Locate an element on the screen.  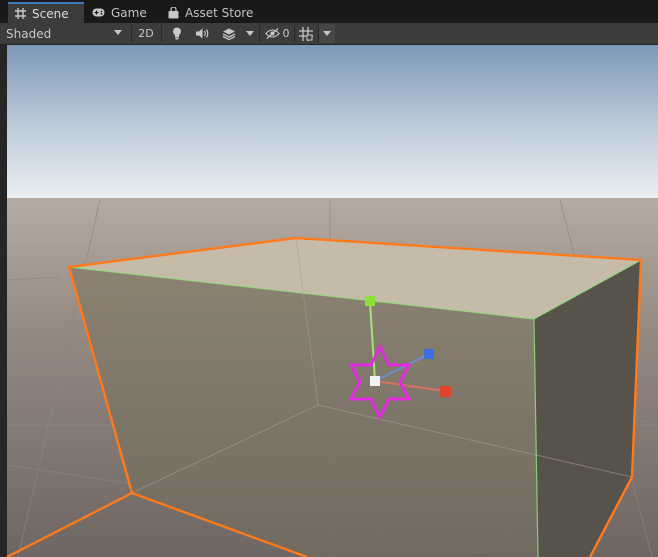
shopping-bag-icon is located at coordinates (173, 12).